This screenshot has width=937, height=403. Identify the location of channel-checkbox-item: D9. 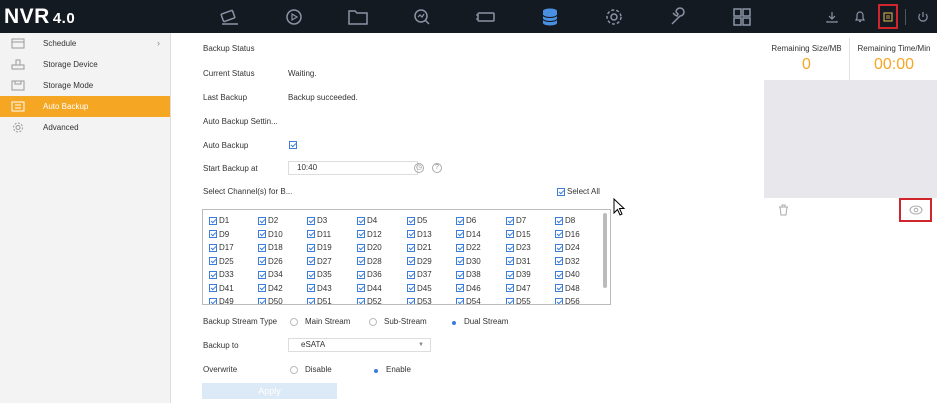
(219, 234).